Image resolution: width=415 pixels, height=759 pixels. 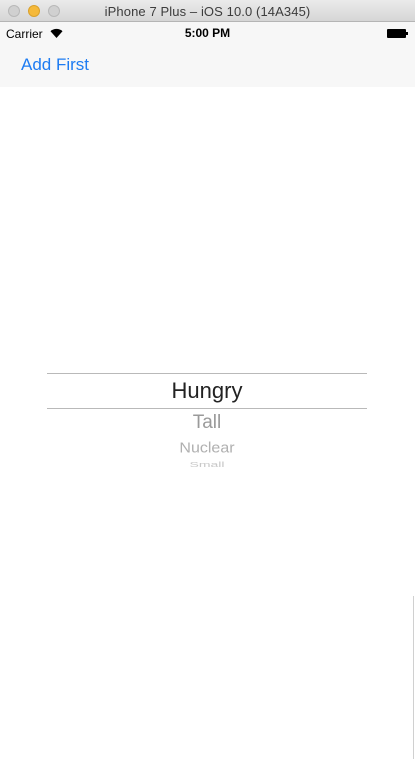 I want to click on picker-view: Hungry Tall Nuclear Small, so click(x=207, y=425).